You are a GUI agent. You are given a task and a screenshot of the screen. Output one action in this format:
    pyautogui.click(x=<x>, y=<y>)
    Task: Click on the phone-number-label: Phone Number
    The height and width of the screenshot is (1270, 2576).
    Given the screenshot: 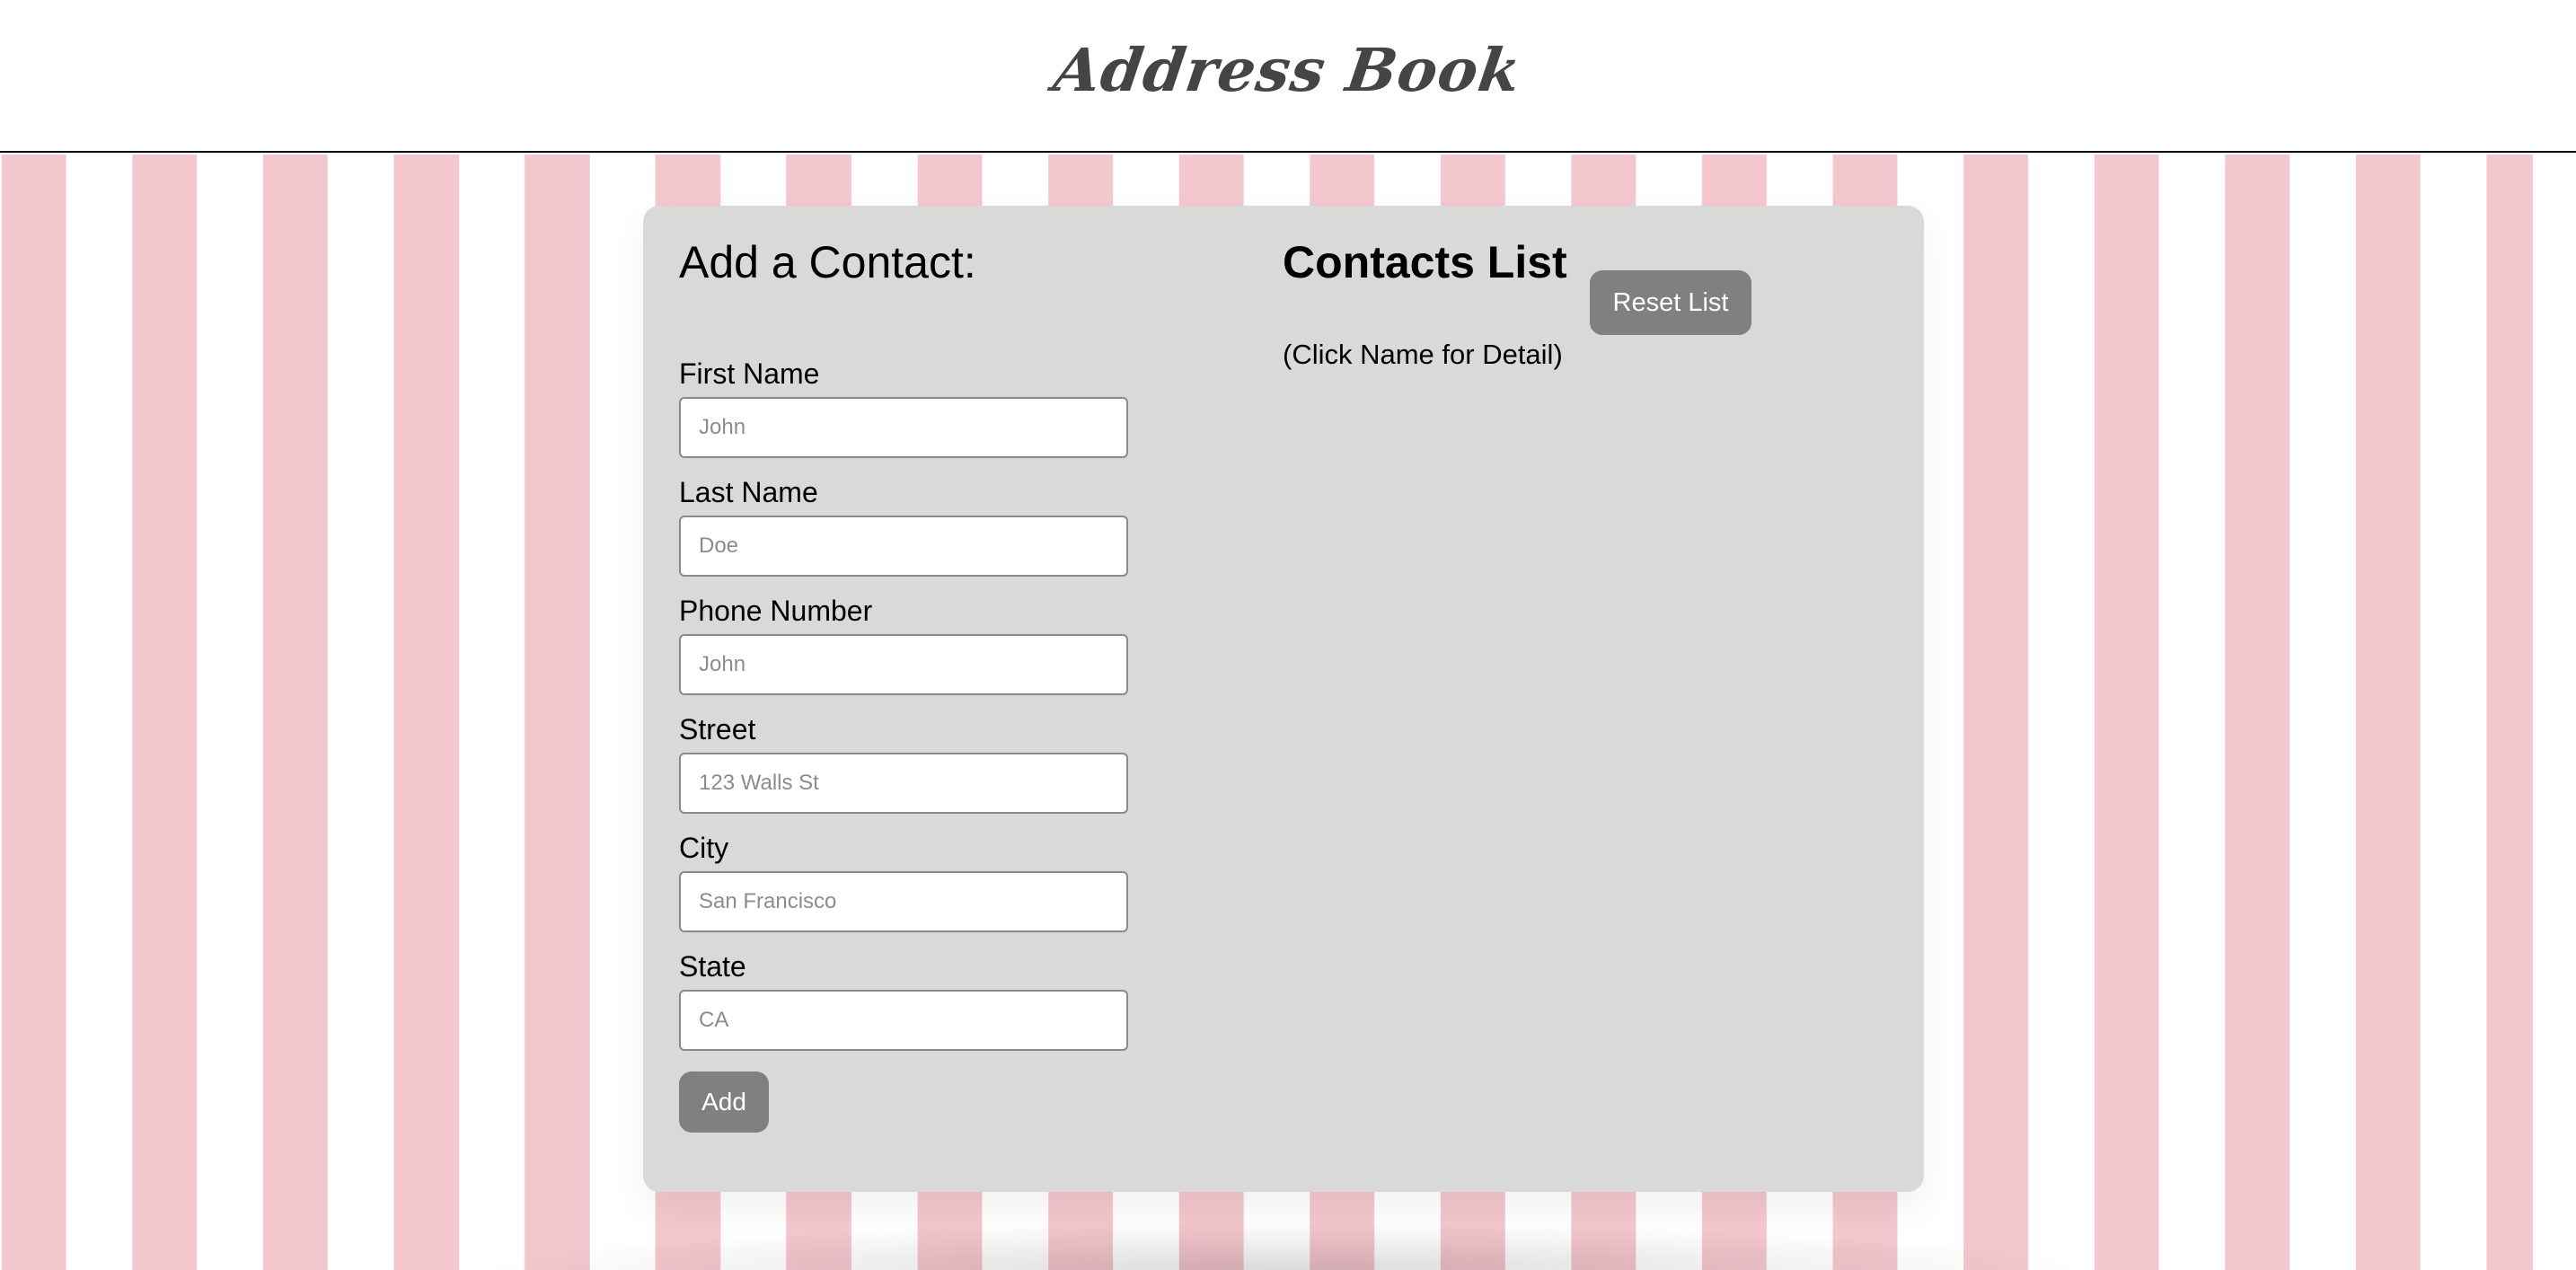 What is the action you would take?
    pyautogui.click(x=776, y=611)
    